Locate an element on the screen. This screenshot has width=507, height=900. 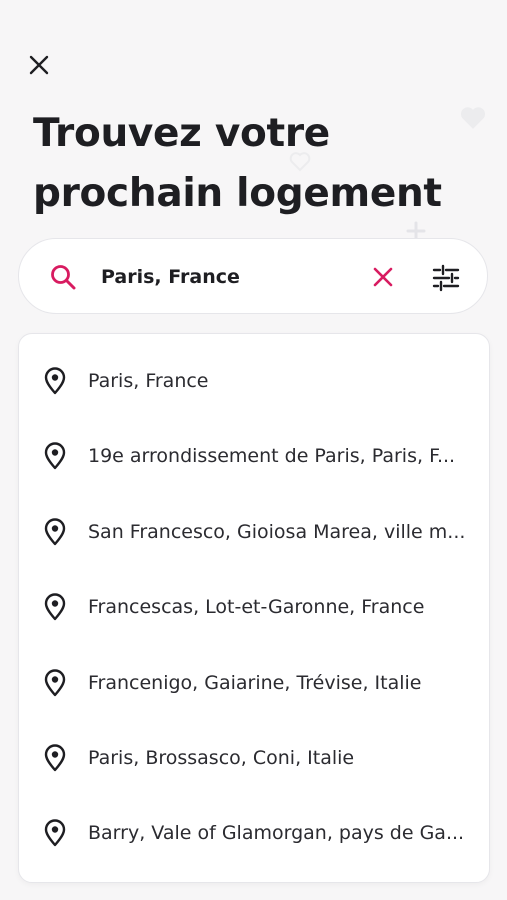
search-input is located at coordinates (226, 277).